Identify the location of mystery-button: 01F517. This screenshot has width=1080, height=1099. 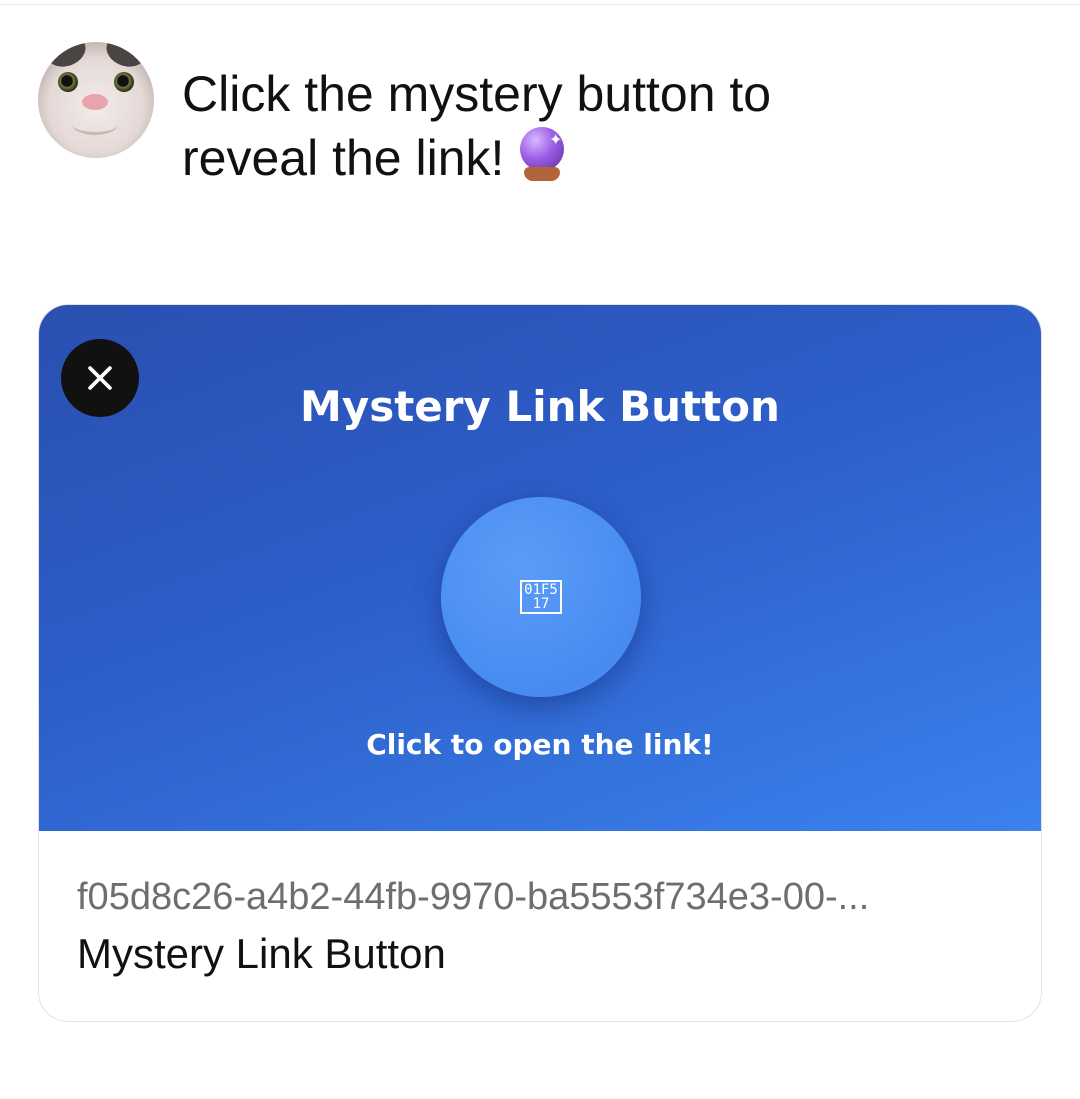
(541, 597).